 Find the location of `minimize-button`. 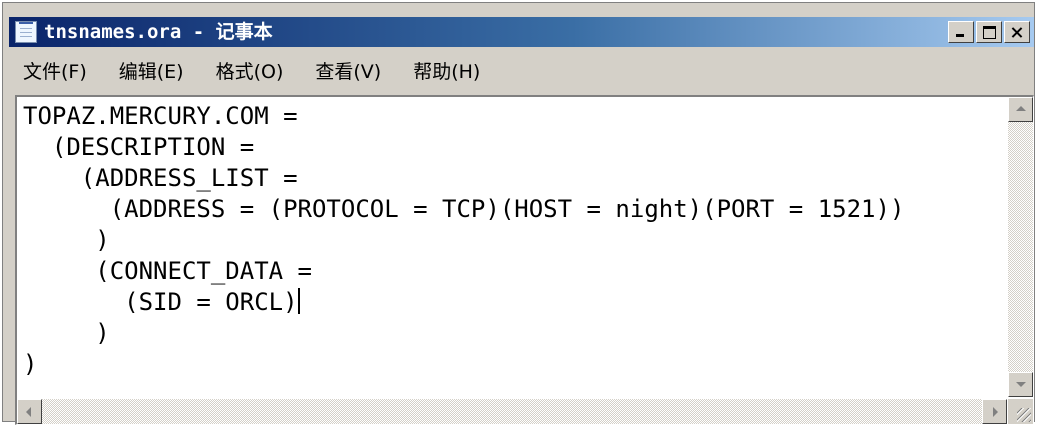

minimize-button is located at coordinates (961, 32).